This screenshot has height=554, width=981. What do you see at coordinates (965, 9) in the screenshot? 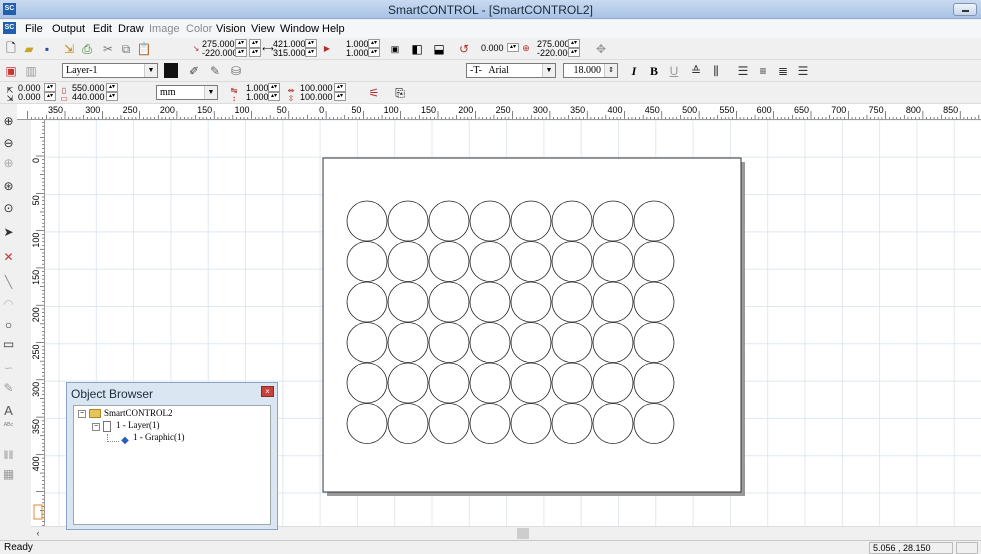
I see `minimize-button` at bounding box center [965, 9].